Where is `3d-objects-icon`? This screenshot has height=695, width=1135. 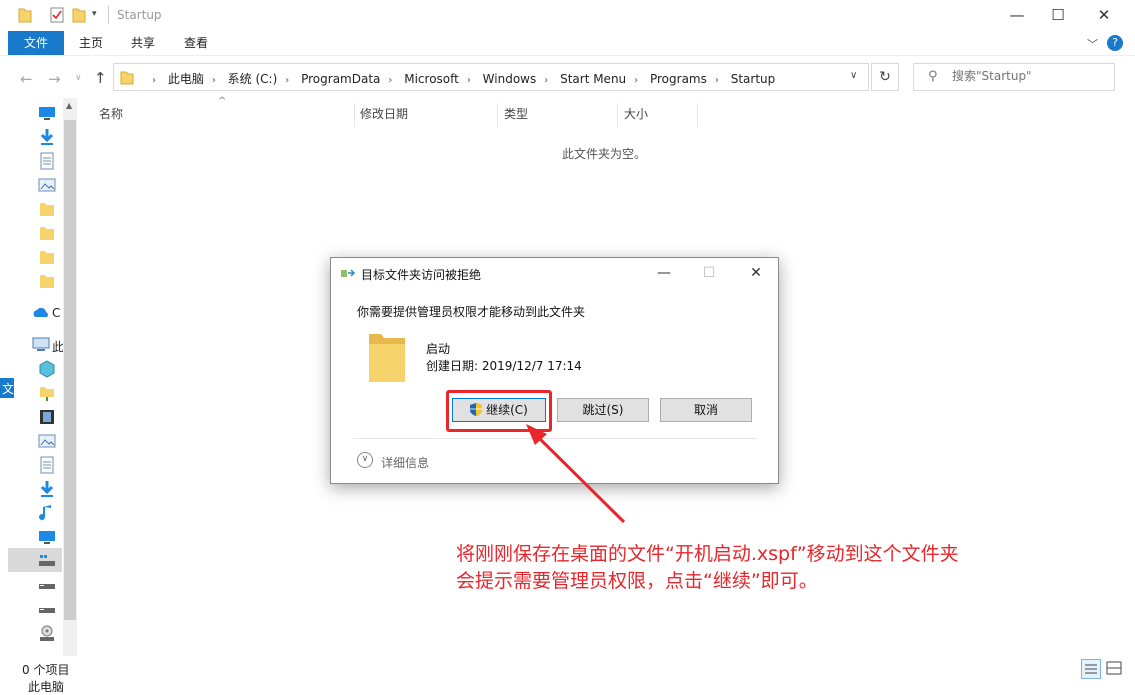
3d-objects-icon is located at coordinates (47, 369).